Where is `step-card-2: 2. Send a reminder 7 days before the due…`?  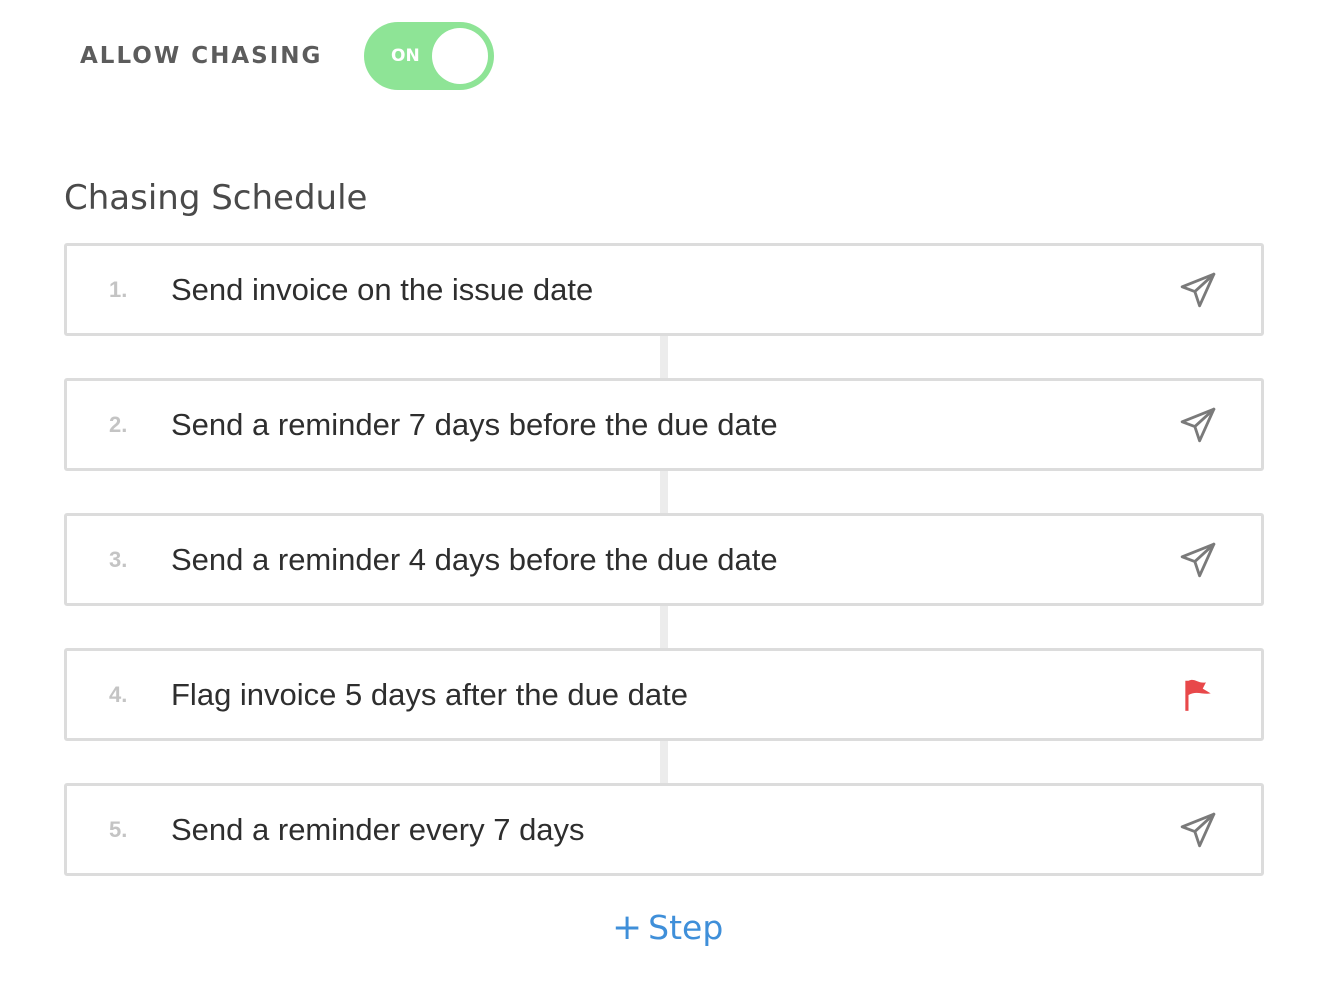 step-card-2: 2. Send a reminder 7 days before the due… is located at coordinates (664, 424).